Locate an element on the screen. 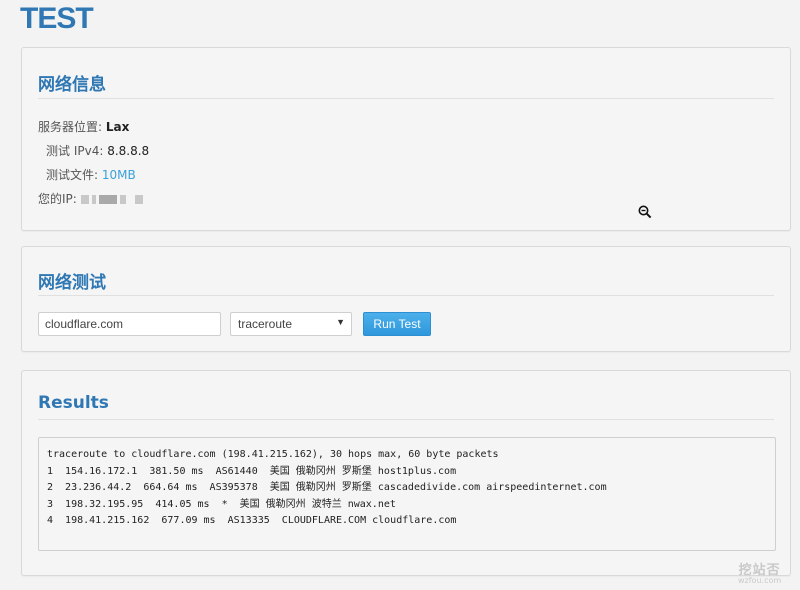 Image resolution: width=800 pixels, height=590 pixels. test-file-row: 测试文件: 10MB is located at coordinates (91, 174).